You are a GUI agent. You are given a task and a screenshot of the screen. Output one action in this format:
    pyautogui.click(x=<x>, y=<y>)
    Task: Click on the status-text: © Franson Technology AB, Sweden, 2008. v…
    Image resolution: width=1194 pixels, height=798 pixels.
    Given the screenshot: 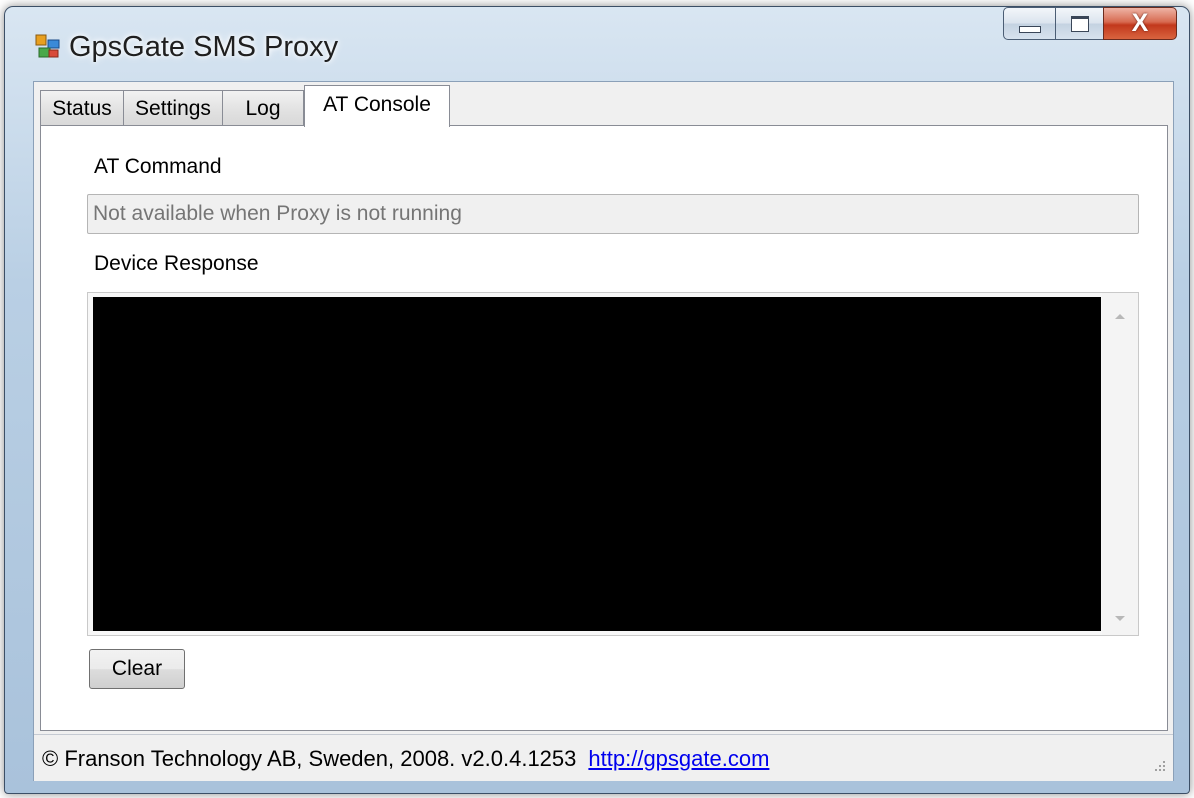 What is the action you would take?
    pyautogui.click(x=405, y=759)
    